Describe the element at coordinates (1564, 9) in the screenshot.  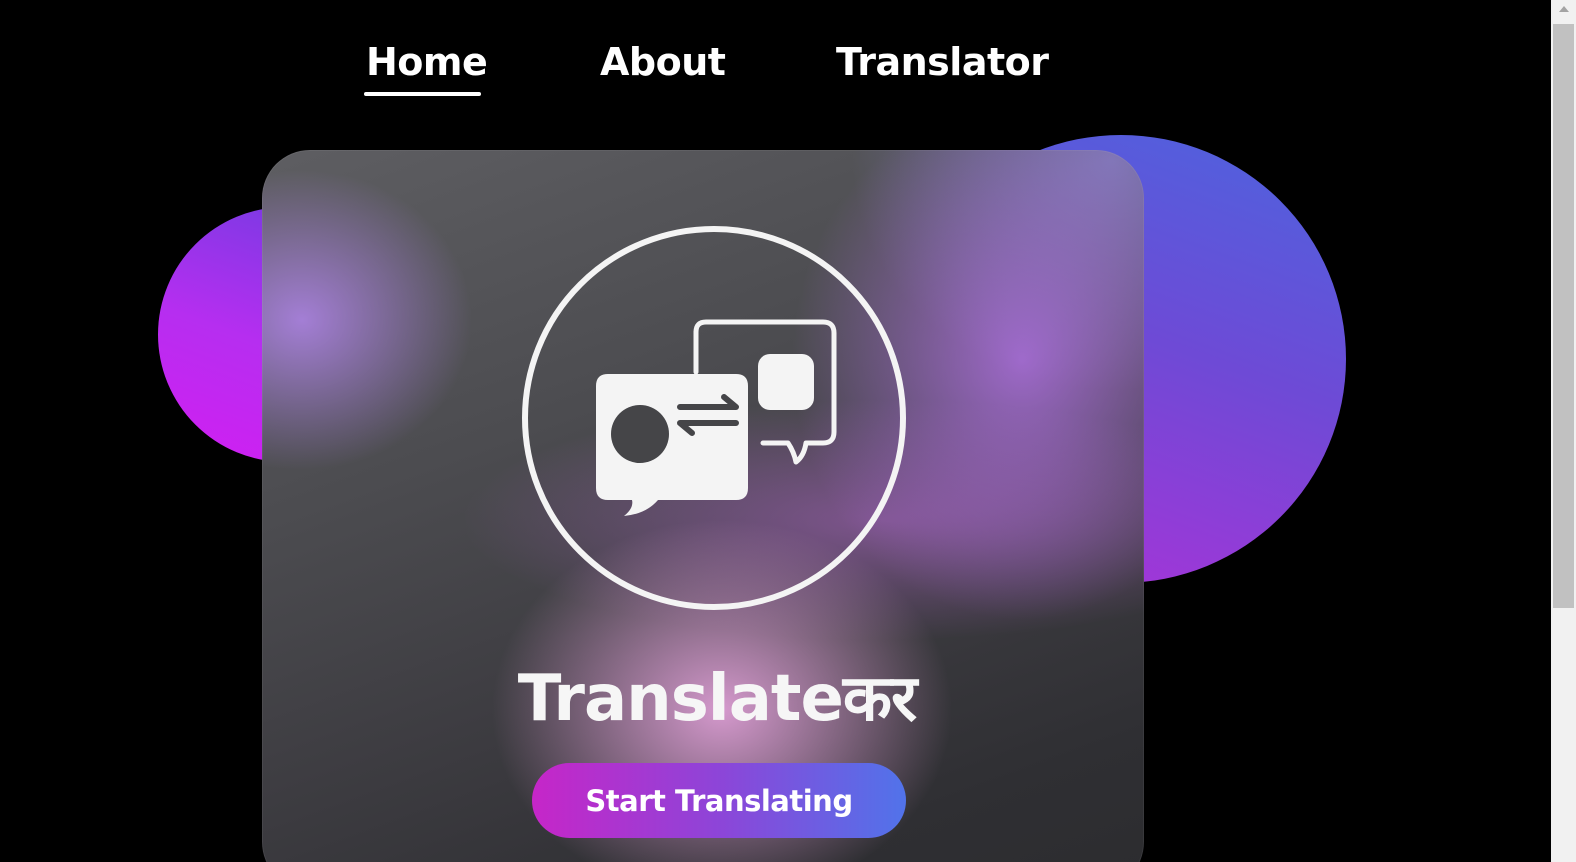
I see `scroll-up-arrow-icon` at that location.